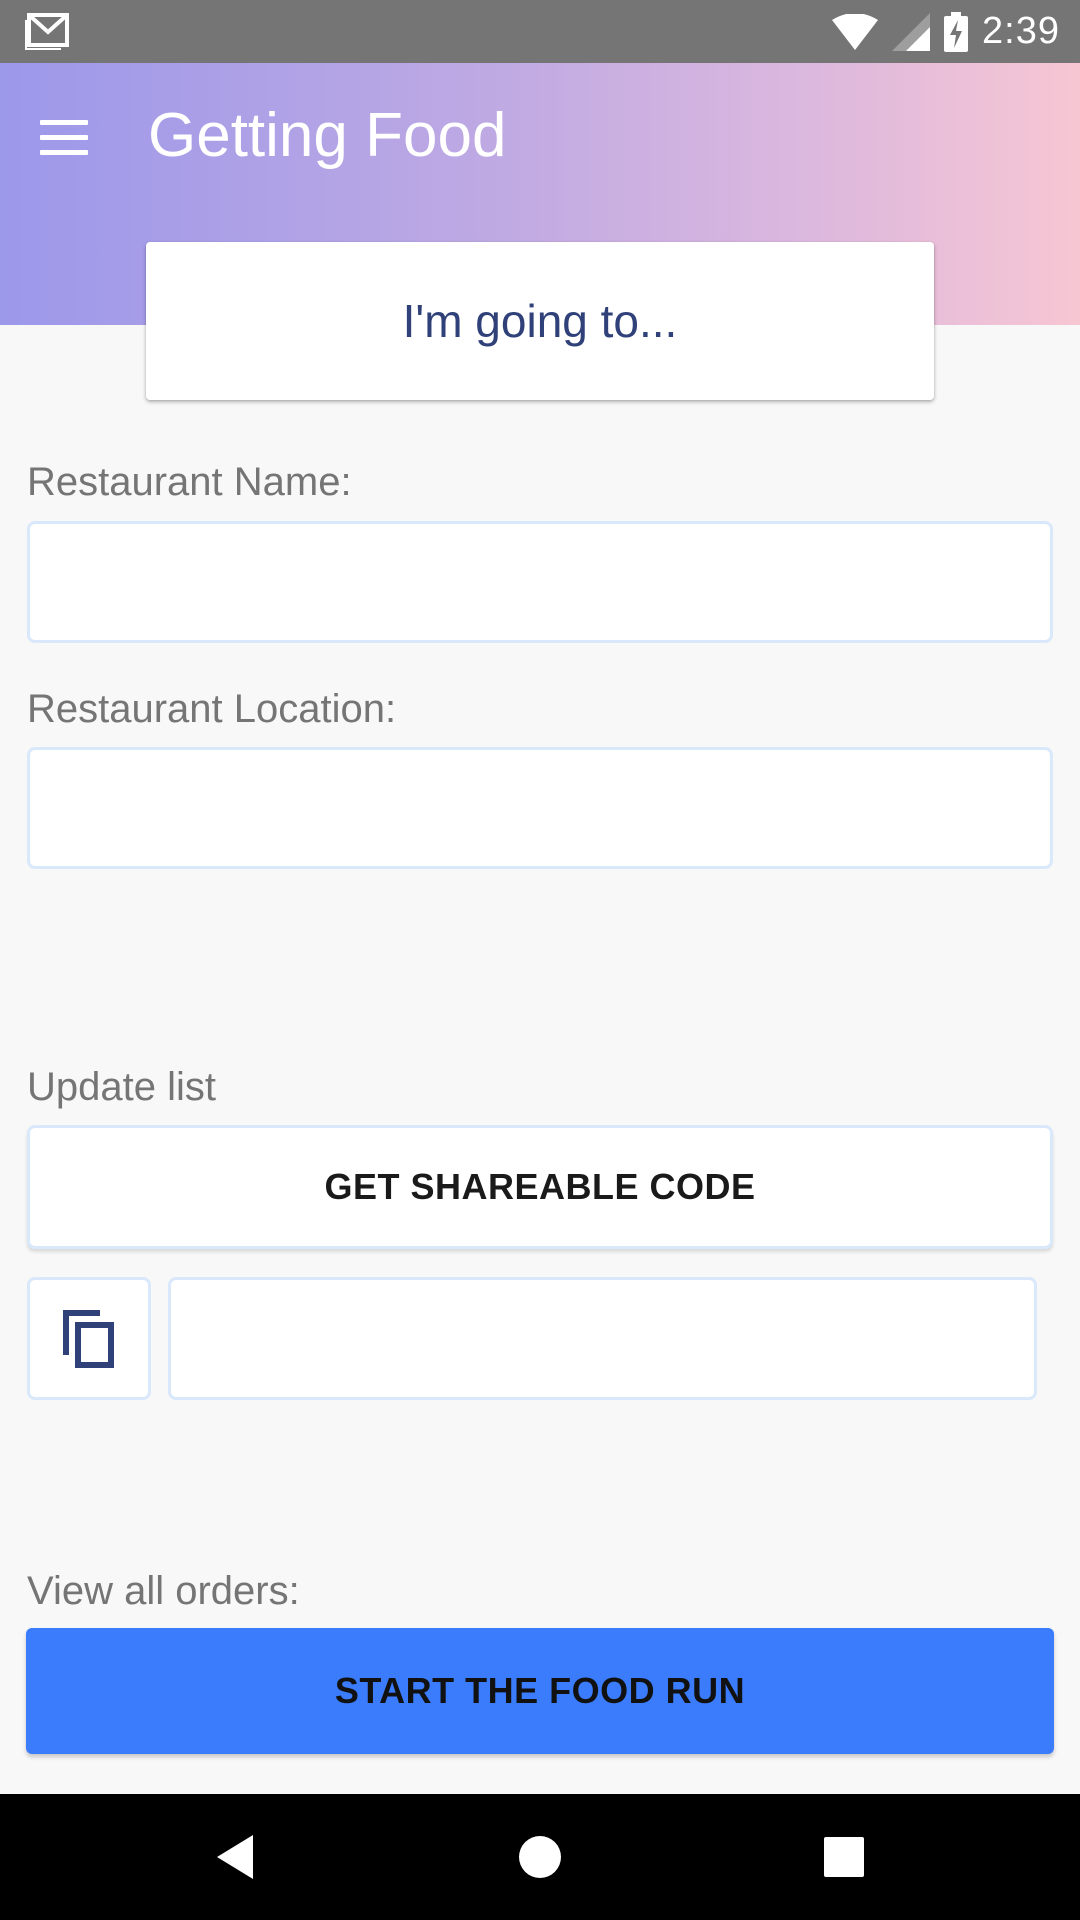 The height and width of the screenshot is (1920, 1080). Describe the element at coordinates (602, 1338) in the screenshot. I see `shareable-code-field` at that location.